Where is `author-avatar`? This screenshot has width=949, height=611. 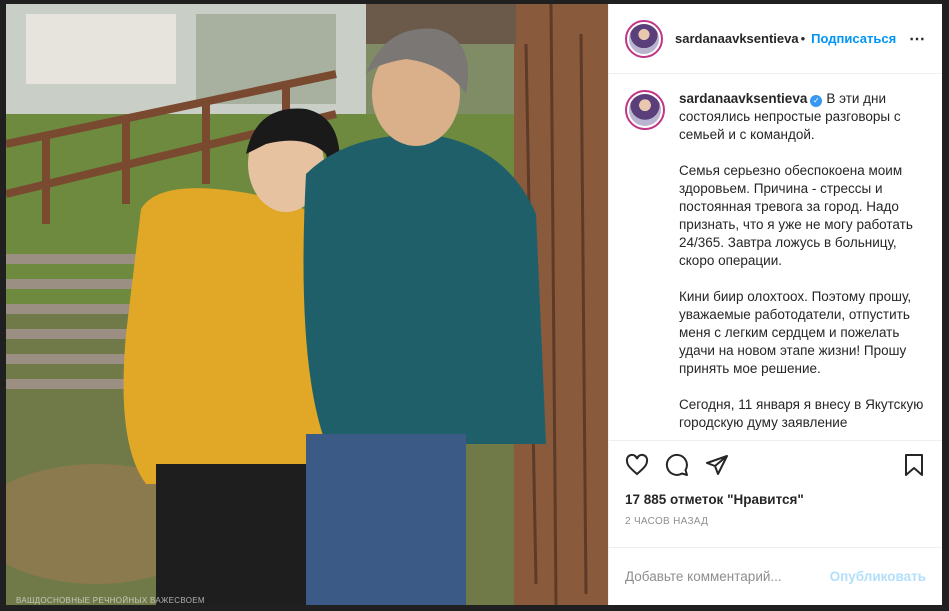
author-avatar is located at coordinates (644, 38).